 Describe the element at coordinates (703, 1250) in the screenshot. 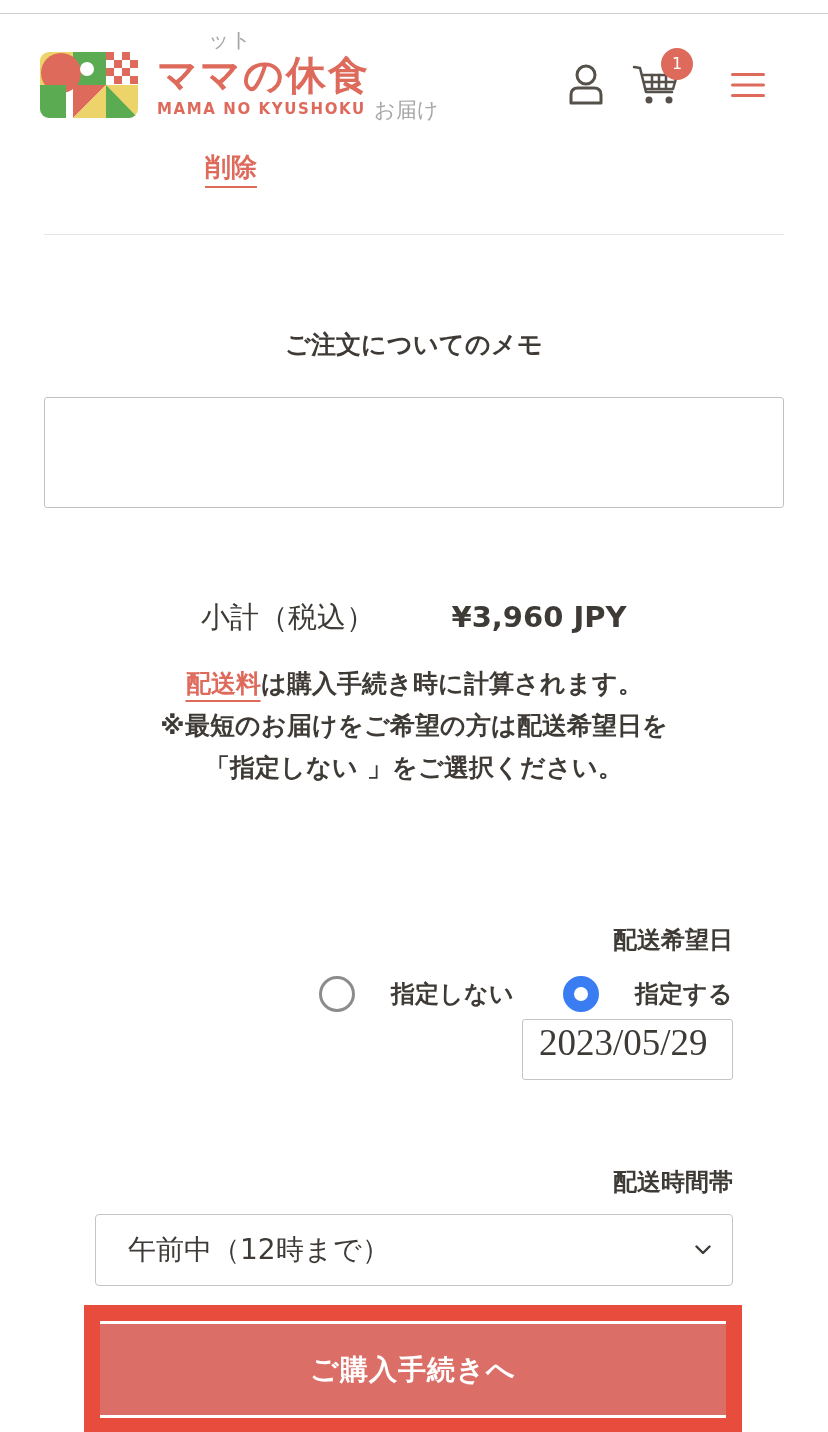

I see `chevron-down-icon` at that location.